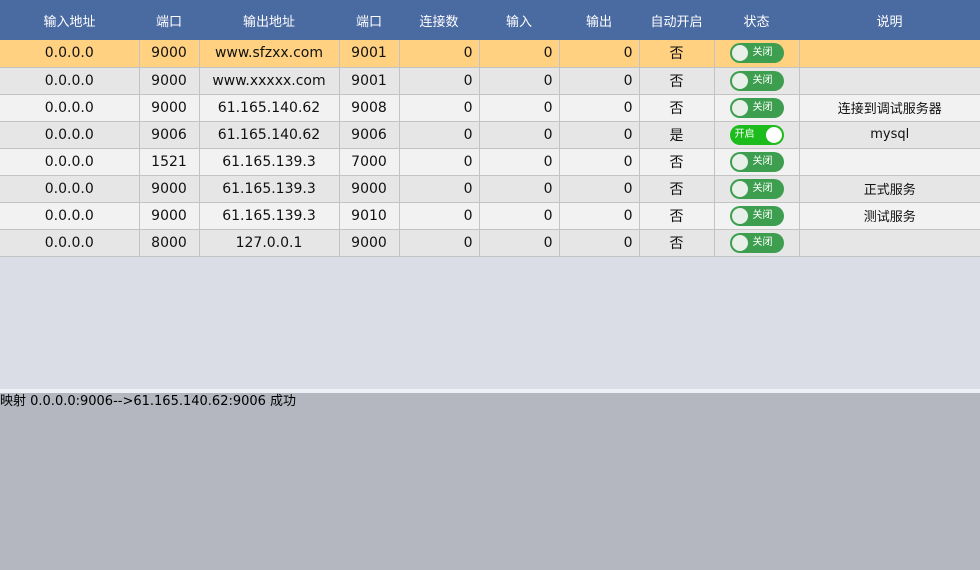 The image size is (980, 570). Describe the element at coordinates (677, 135) in the screenshot. I see `cell-auto-start: 是` at that location.